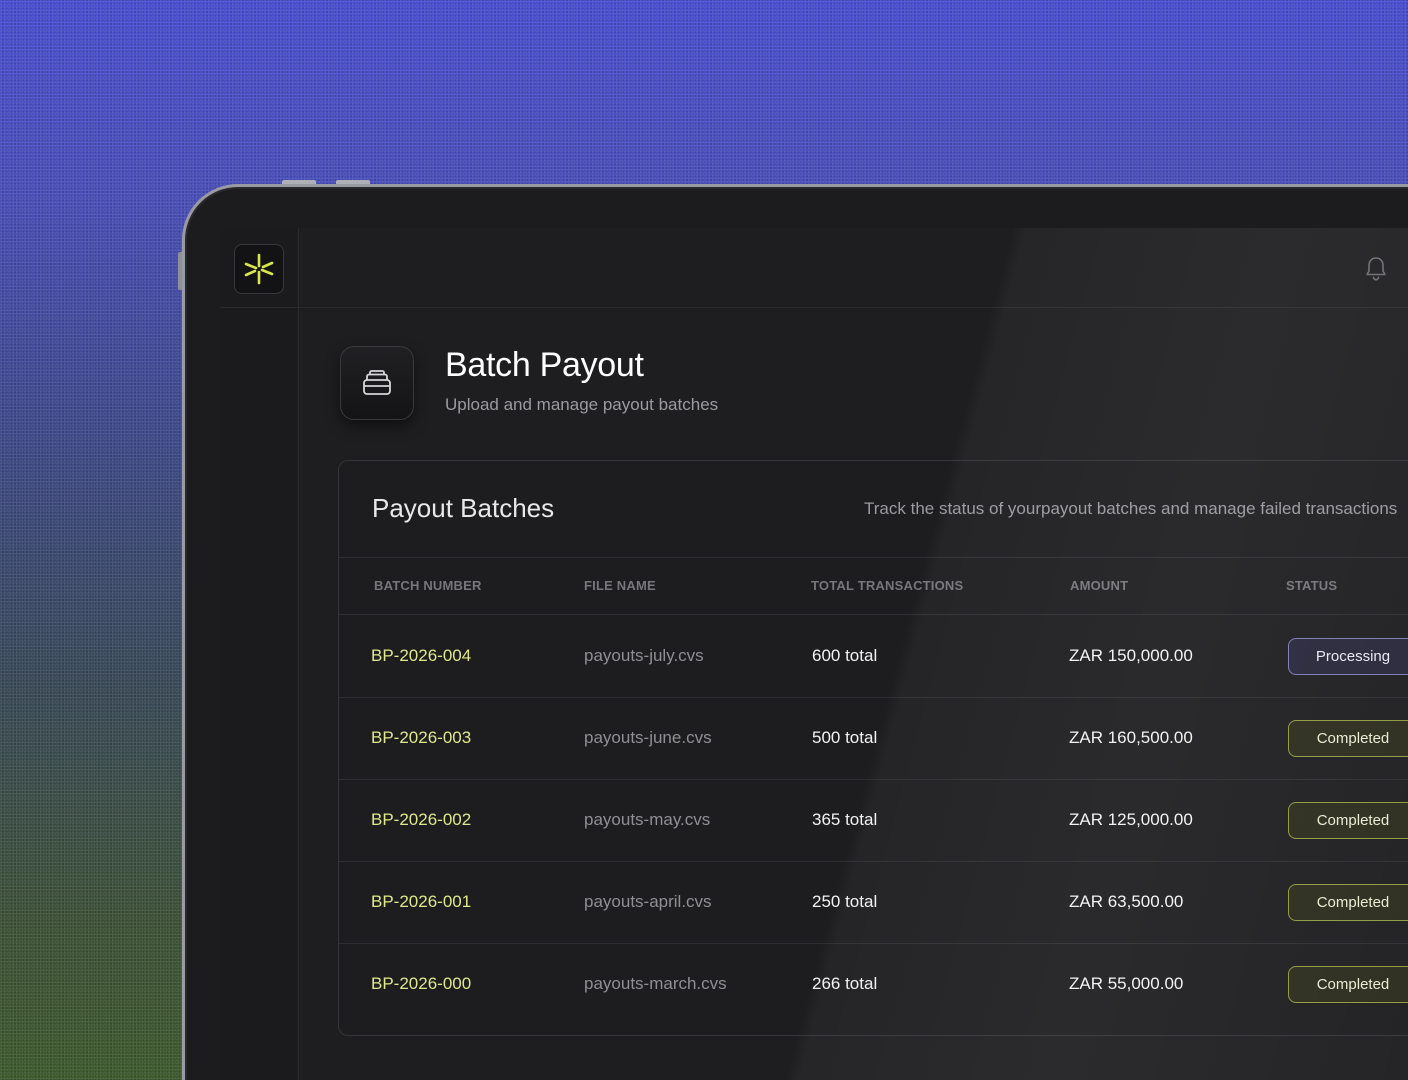 Image resolution: width=1408 pixels, height=1080 pixels. Describe the element at coordinates (1126, 983) in the screenshot. I see `amount: ZAR 55,000.00` at that location.